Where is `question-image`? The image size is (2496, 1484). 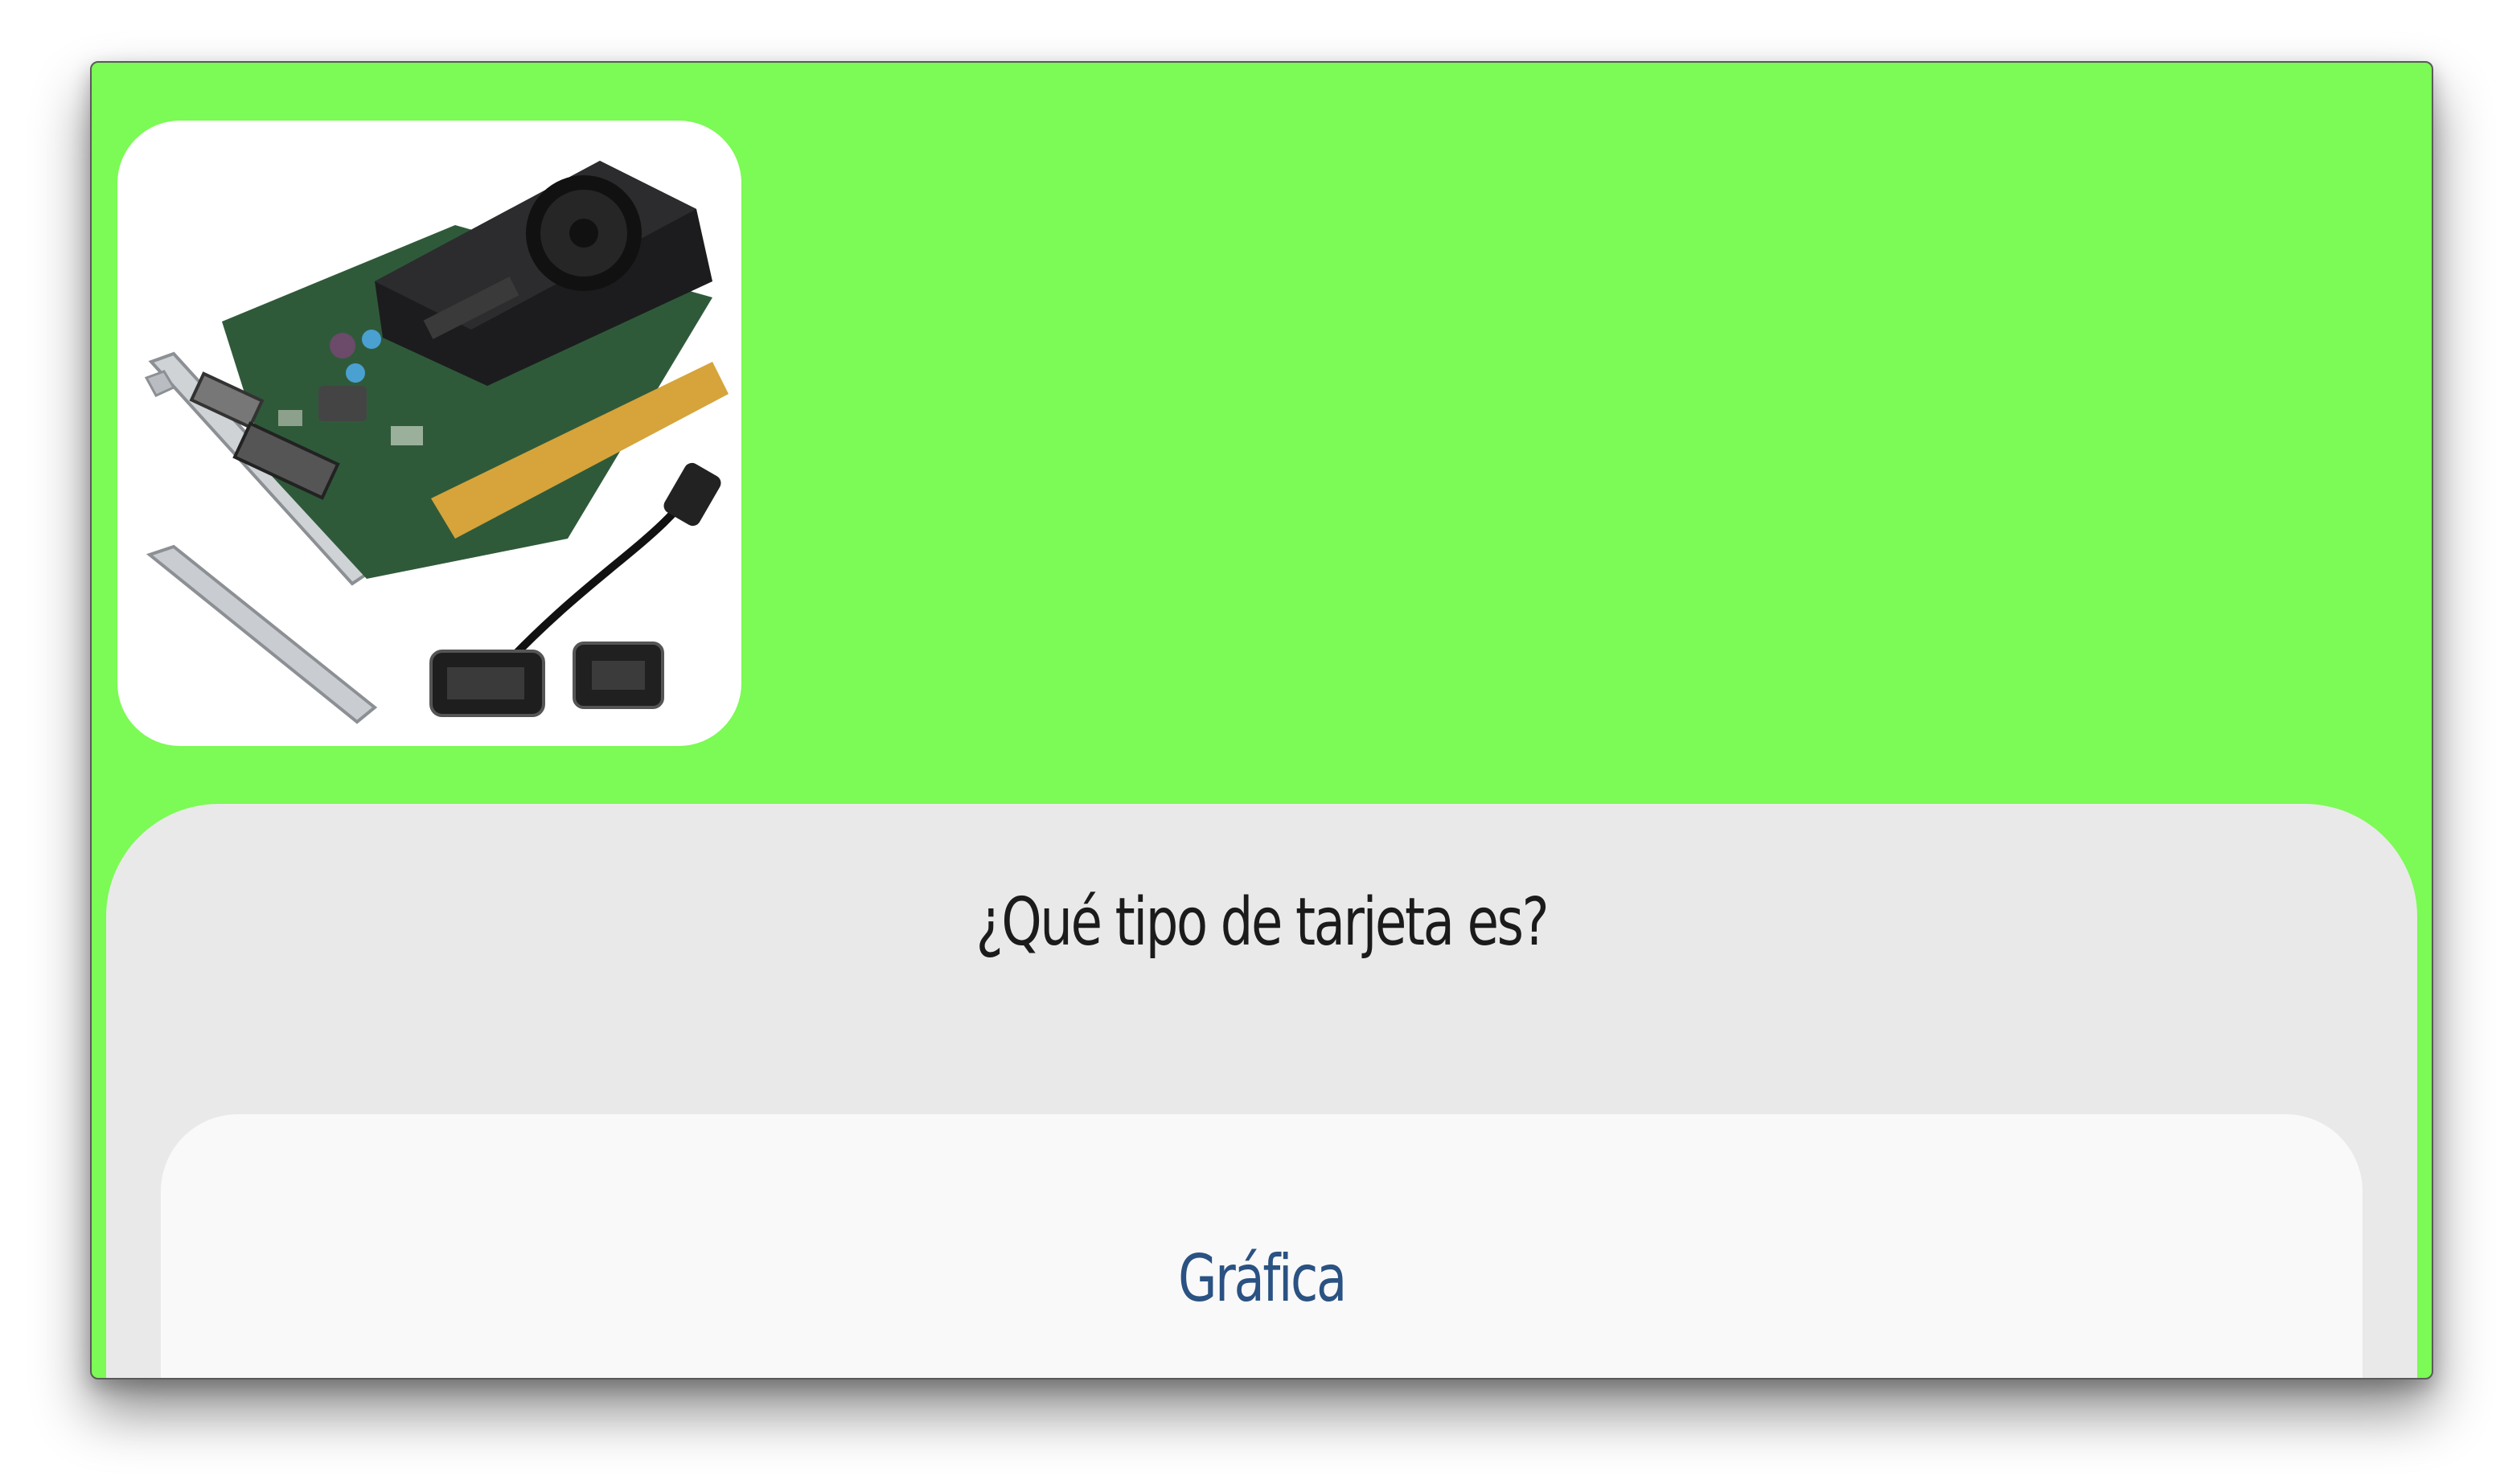
question-image is located at coordinates (429, 434).